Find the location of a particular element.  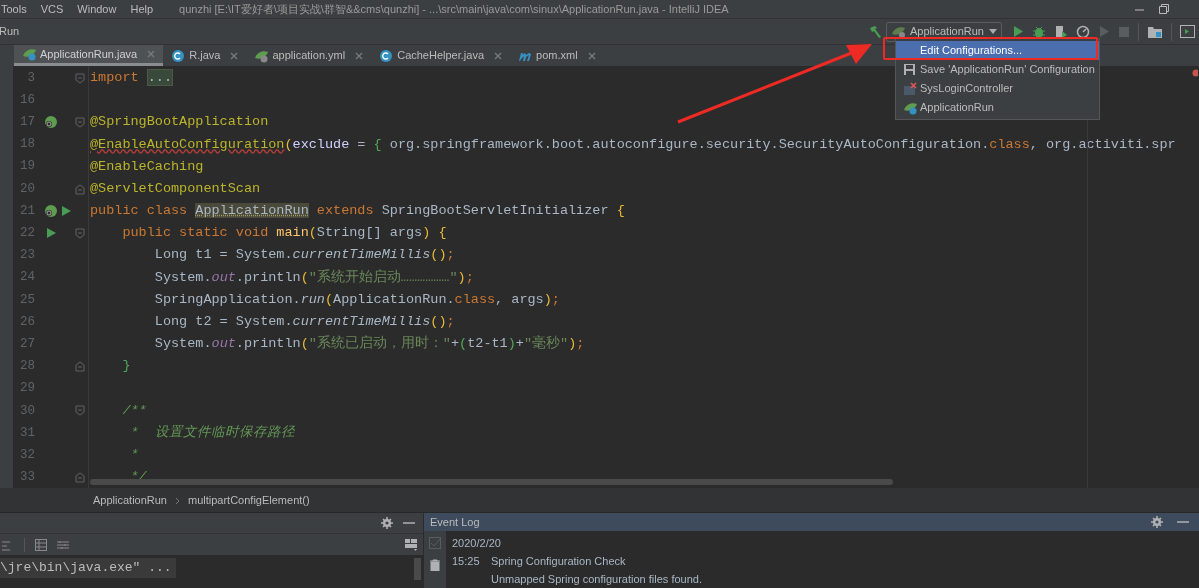

line-number: 24 is located at coordinates (27, 278).